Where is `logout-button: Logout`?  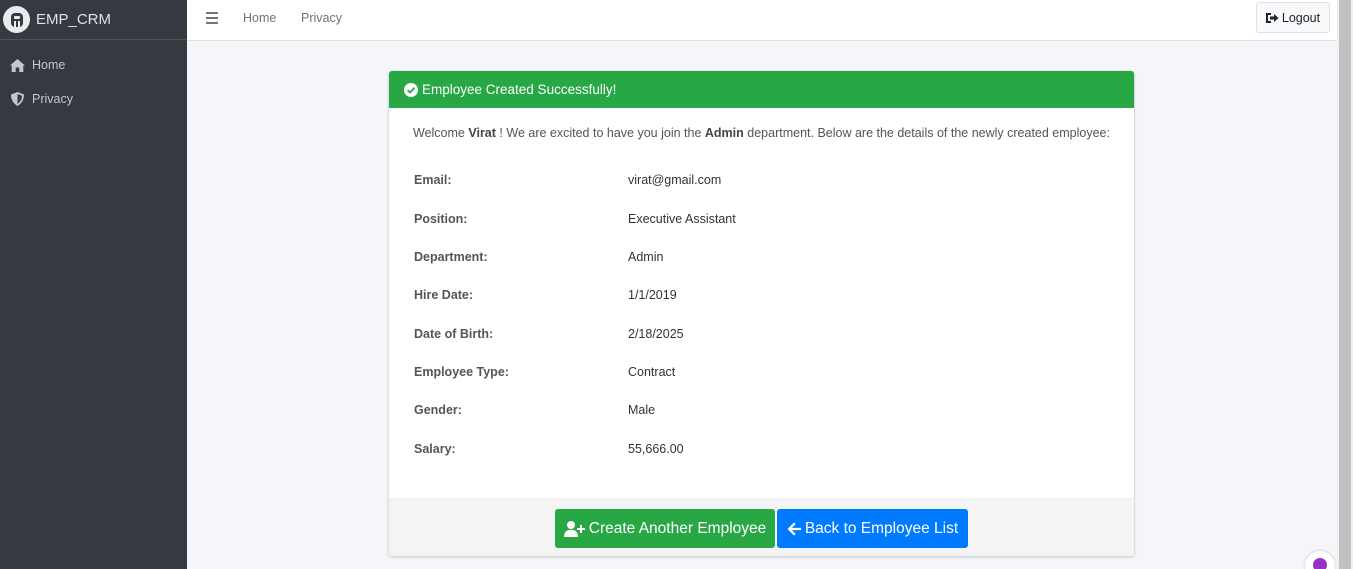 logout-button: Logout is located at coordinates (1293, 17).